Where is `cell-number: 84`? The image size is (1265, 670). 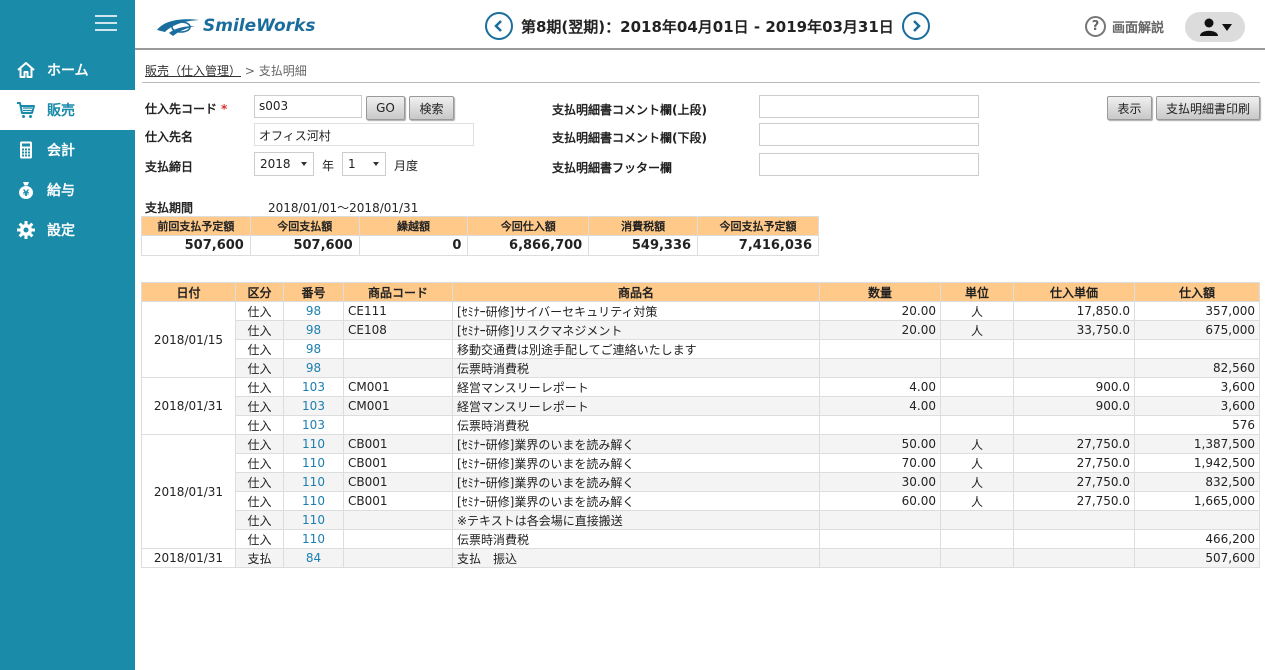
cell-number: 84 is located at coordinates (313, 558).